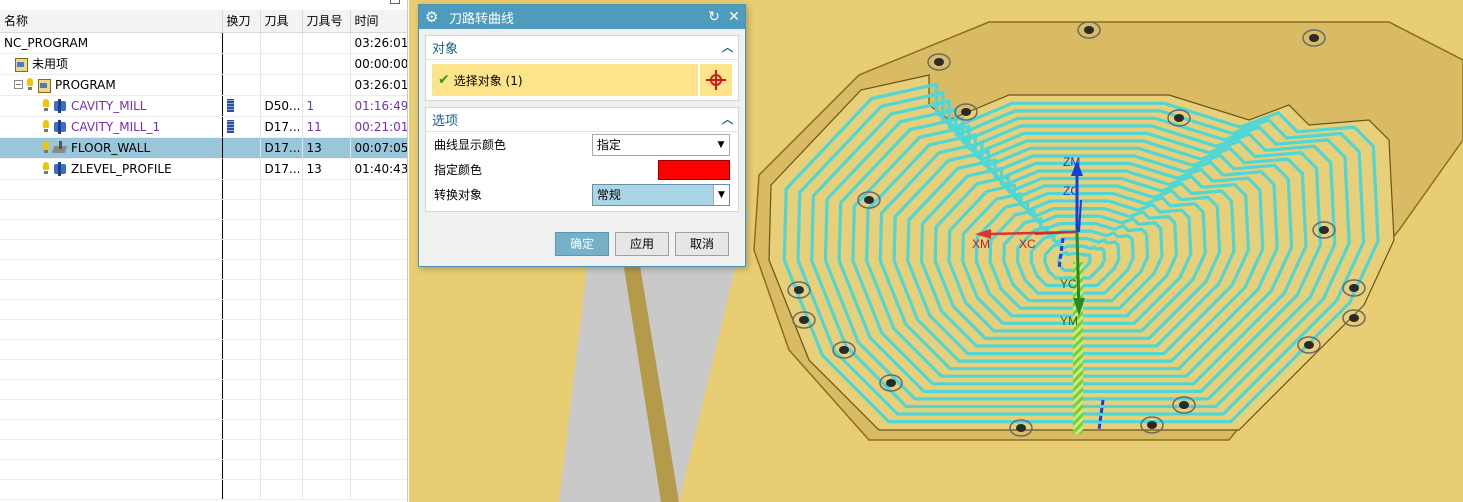  Describe the element at coordinates (734, 17) in the screenshot. I see `close-icon: ✕` at that location.